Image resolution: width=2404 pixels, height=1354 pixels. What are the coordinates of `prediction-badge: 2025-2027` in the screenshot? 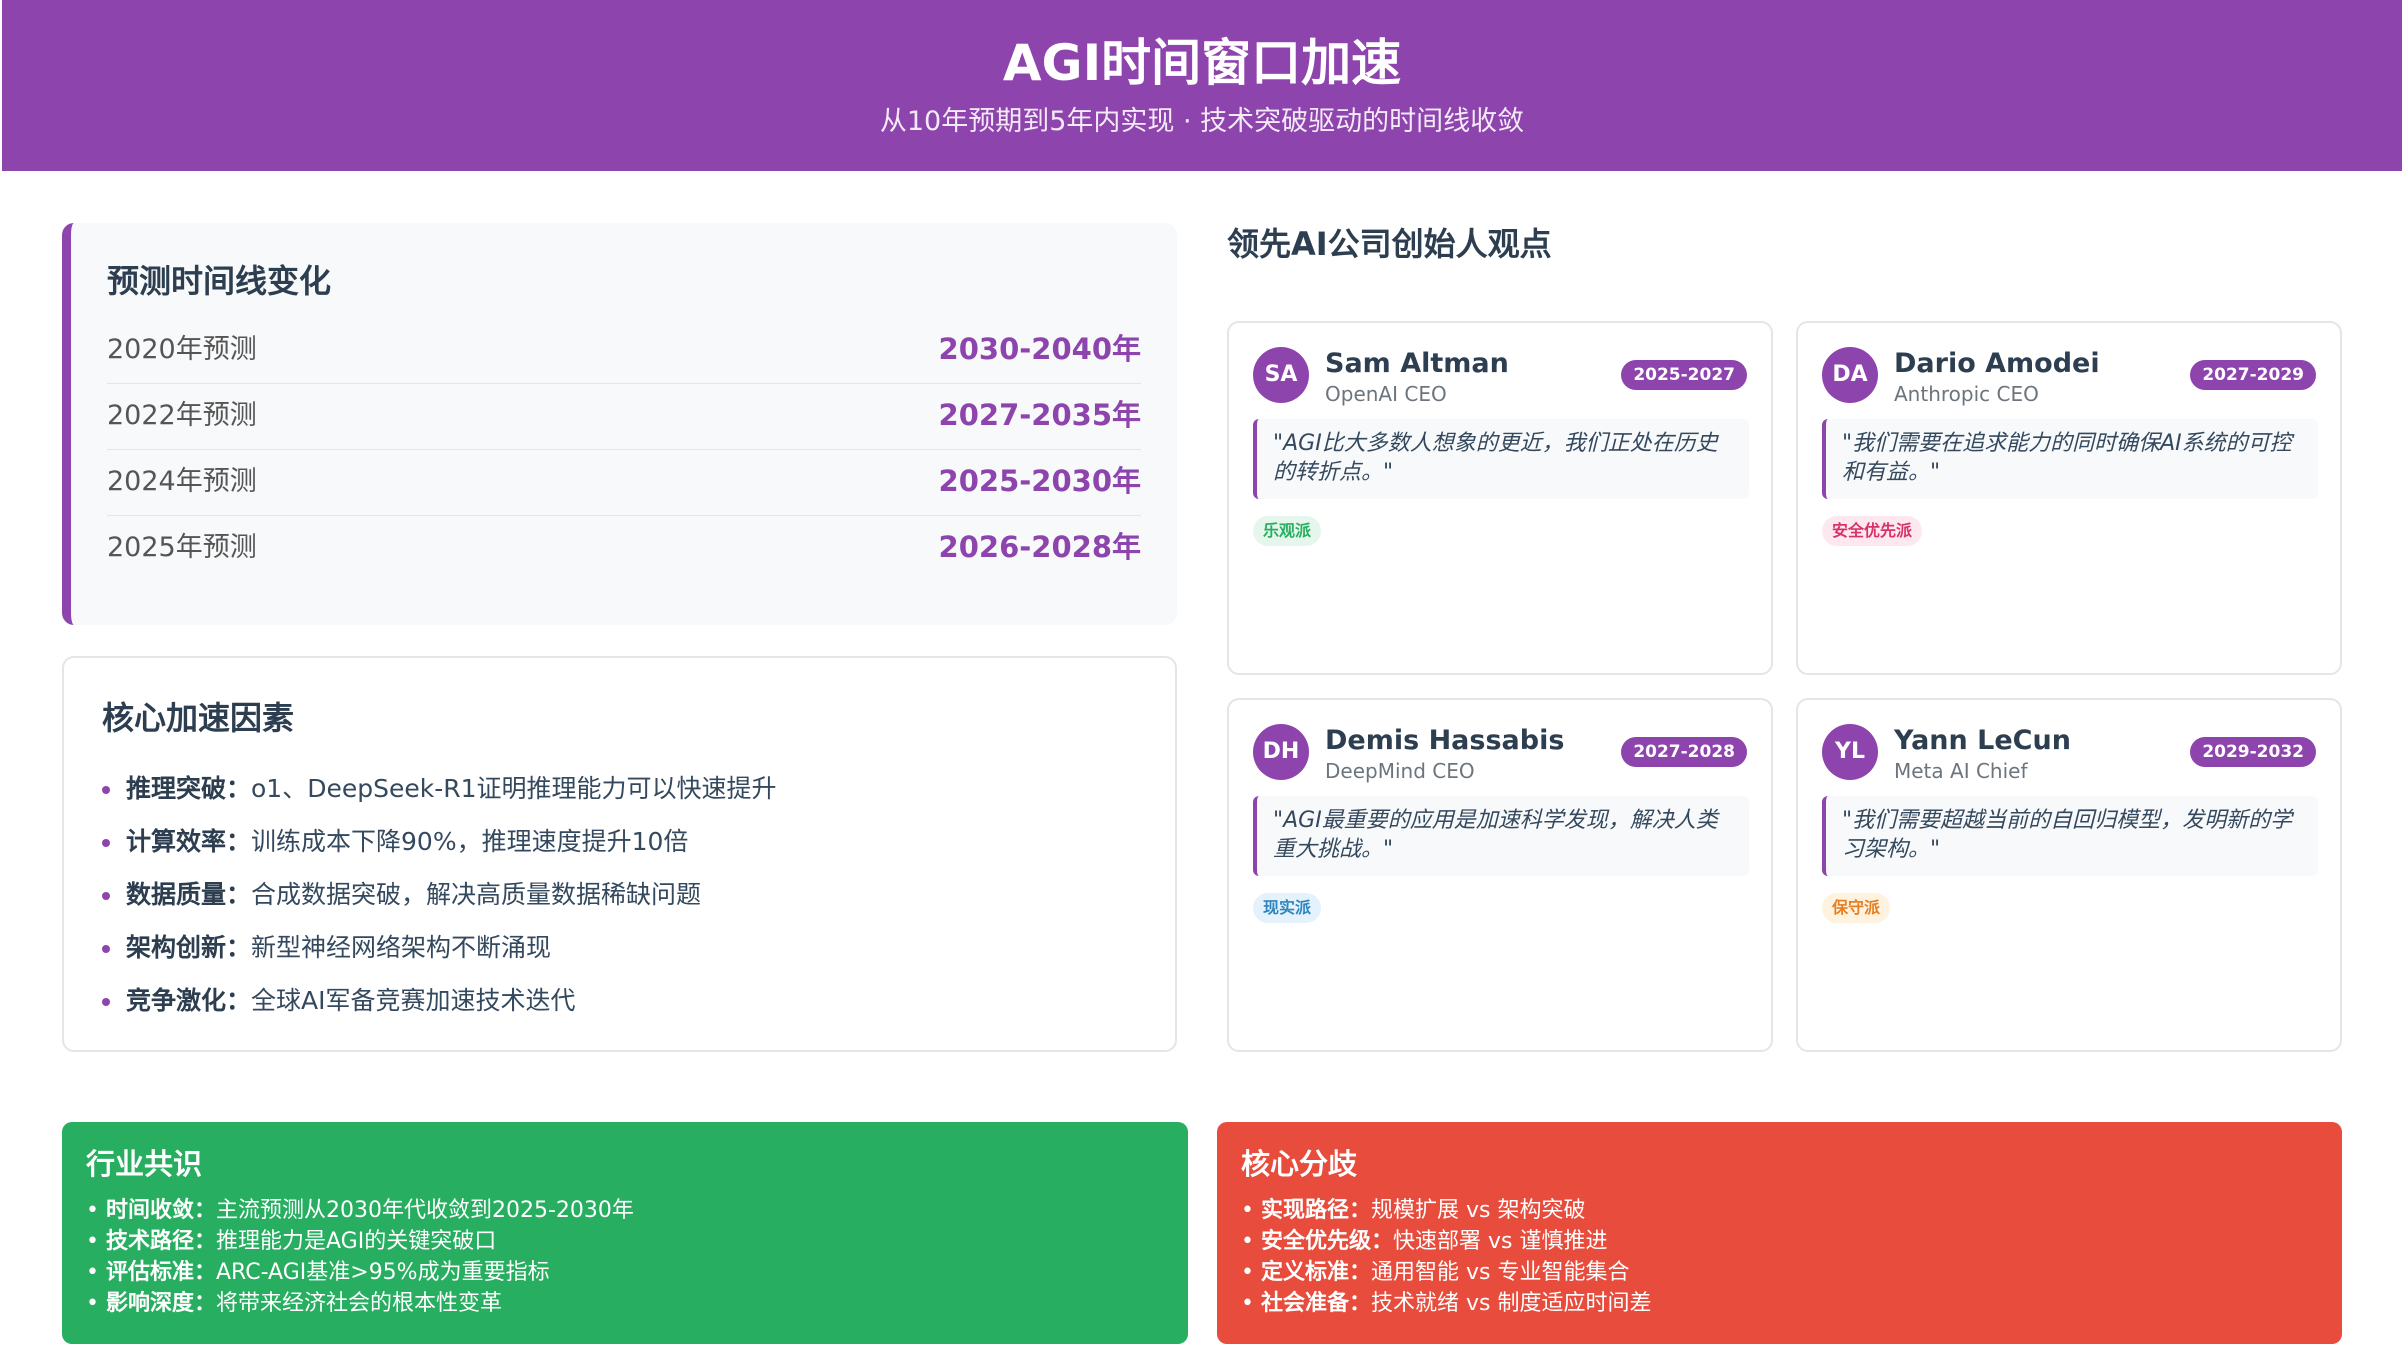 It's located at (1684, 375).